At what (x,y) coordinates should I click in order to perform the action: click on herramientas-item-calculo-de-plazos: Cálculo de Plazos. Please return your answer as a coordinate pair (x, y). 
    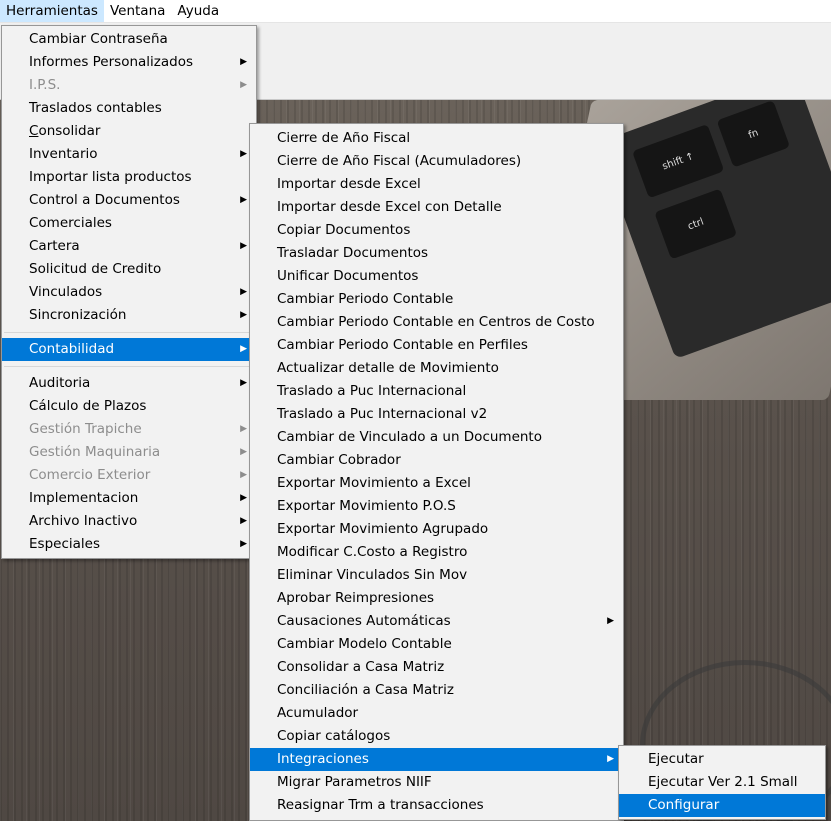
    Looking at the image, I should click on (129, 406).